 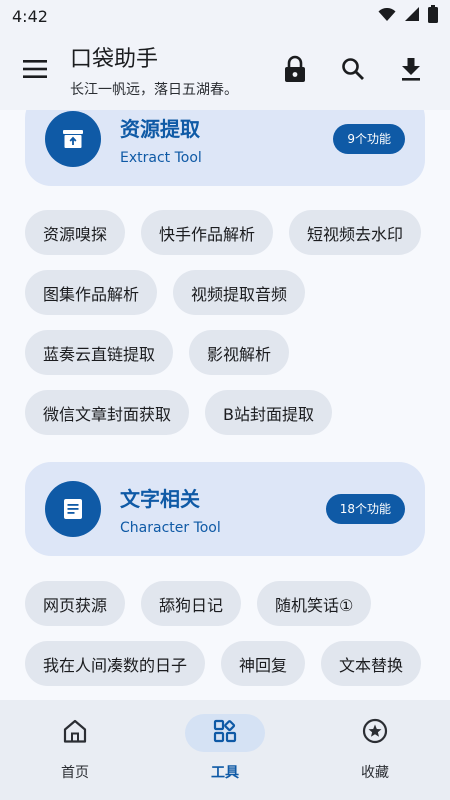 I want to click on lock-icon, so click(x=295, y=71).